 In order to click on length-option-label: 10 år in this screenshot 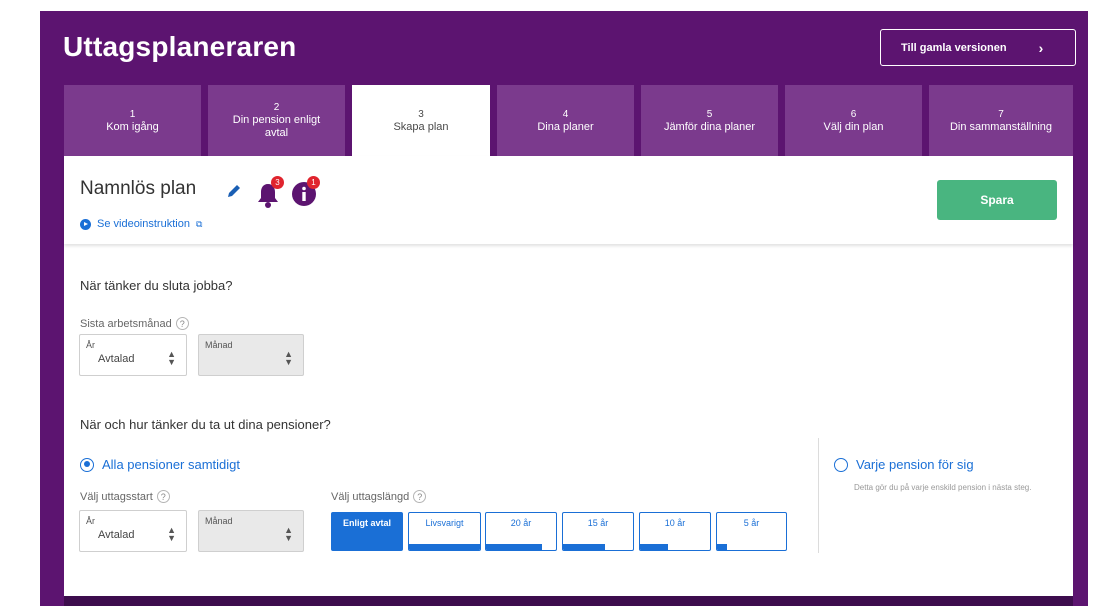, I will do `click(675, 523)`.